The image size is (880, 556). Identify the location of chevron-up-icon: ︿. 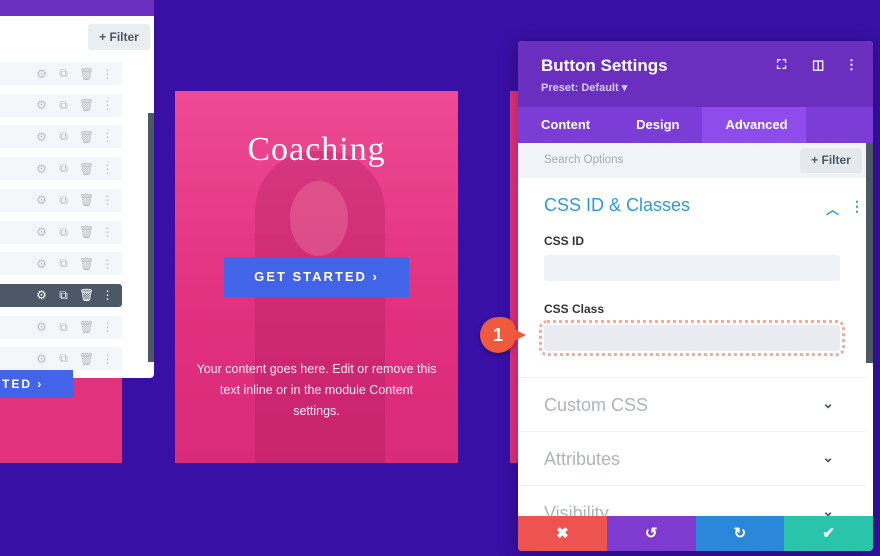
(832, 208).